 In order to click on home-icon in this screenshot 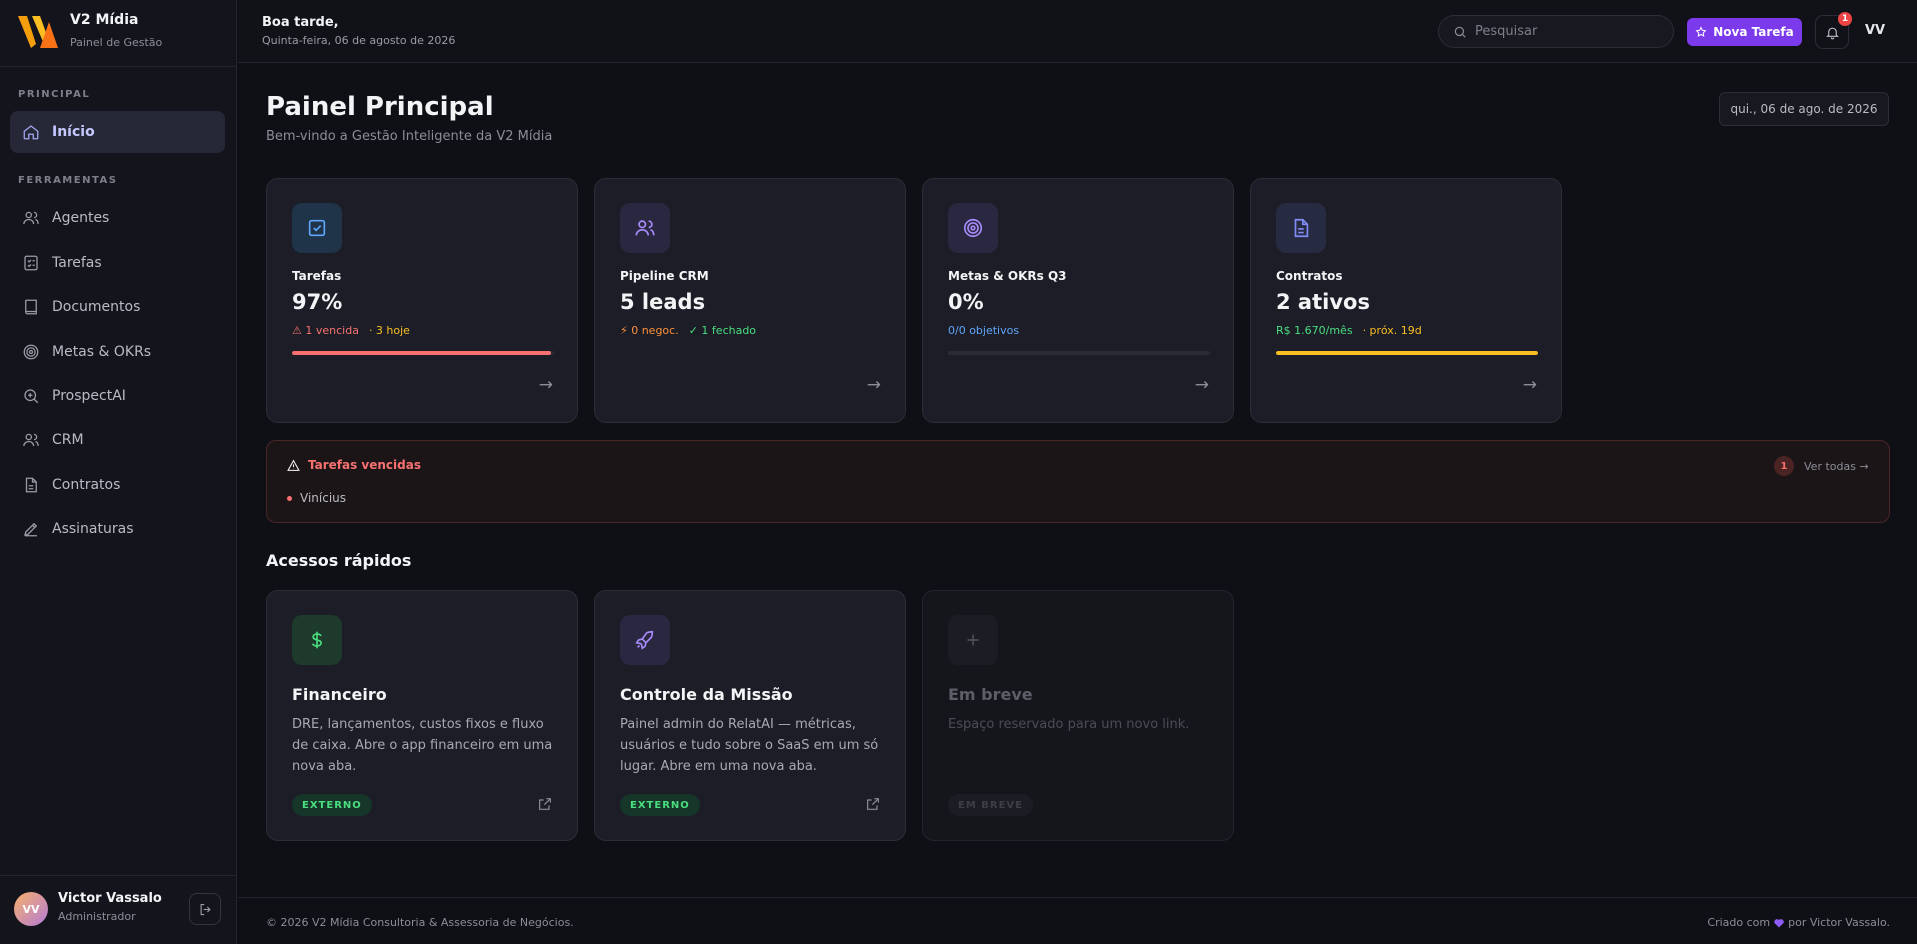, I will do `click(31, 132)`.